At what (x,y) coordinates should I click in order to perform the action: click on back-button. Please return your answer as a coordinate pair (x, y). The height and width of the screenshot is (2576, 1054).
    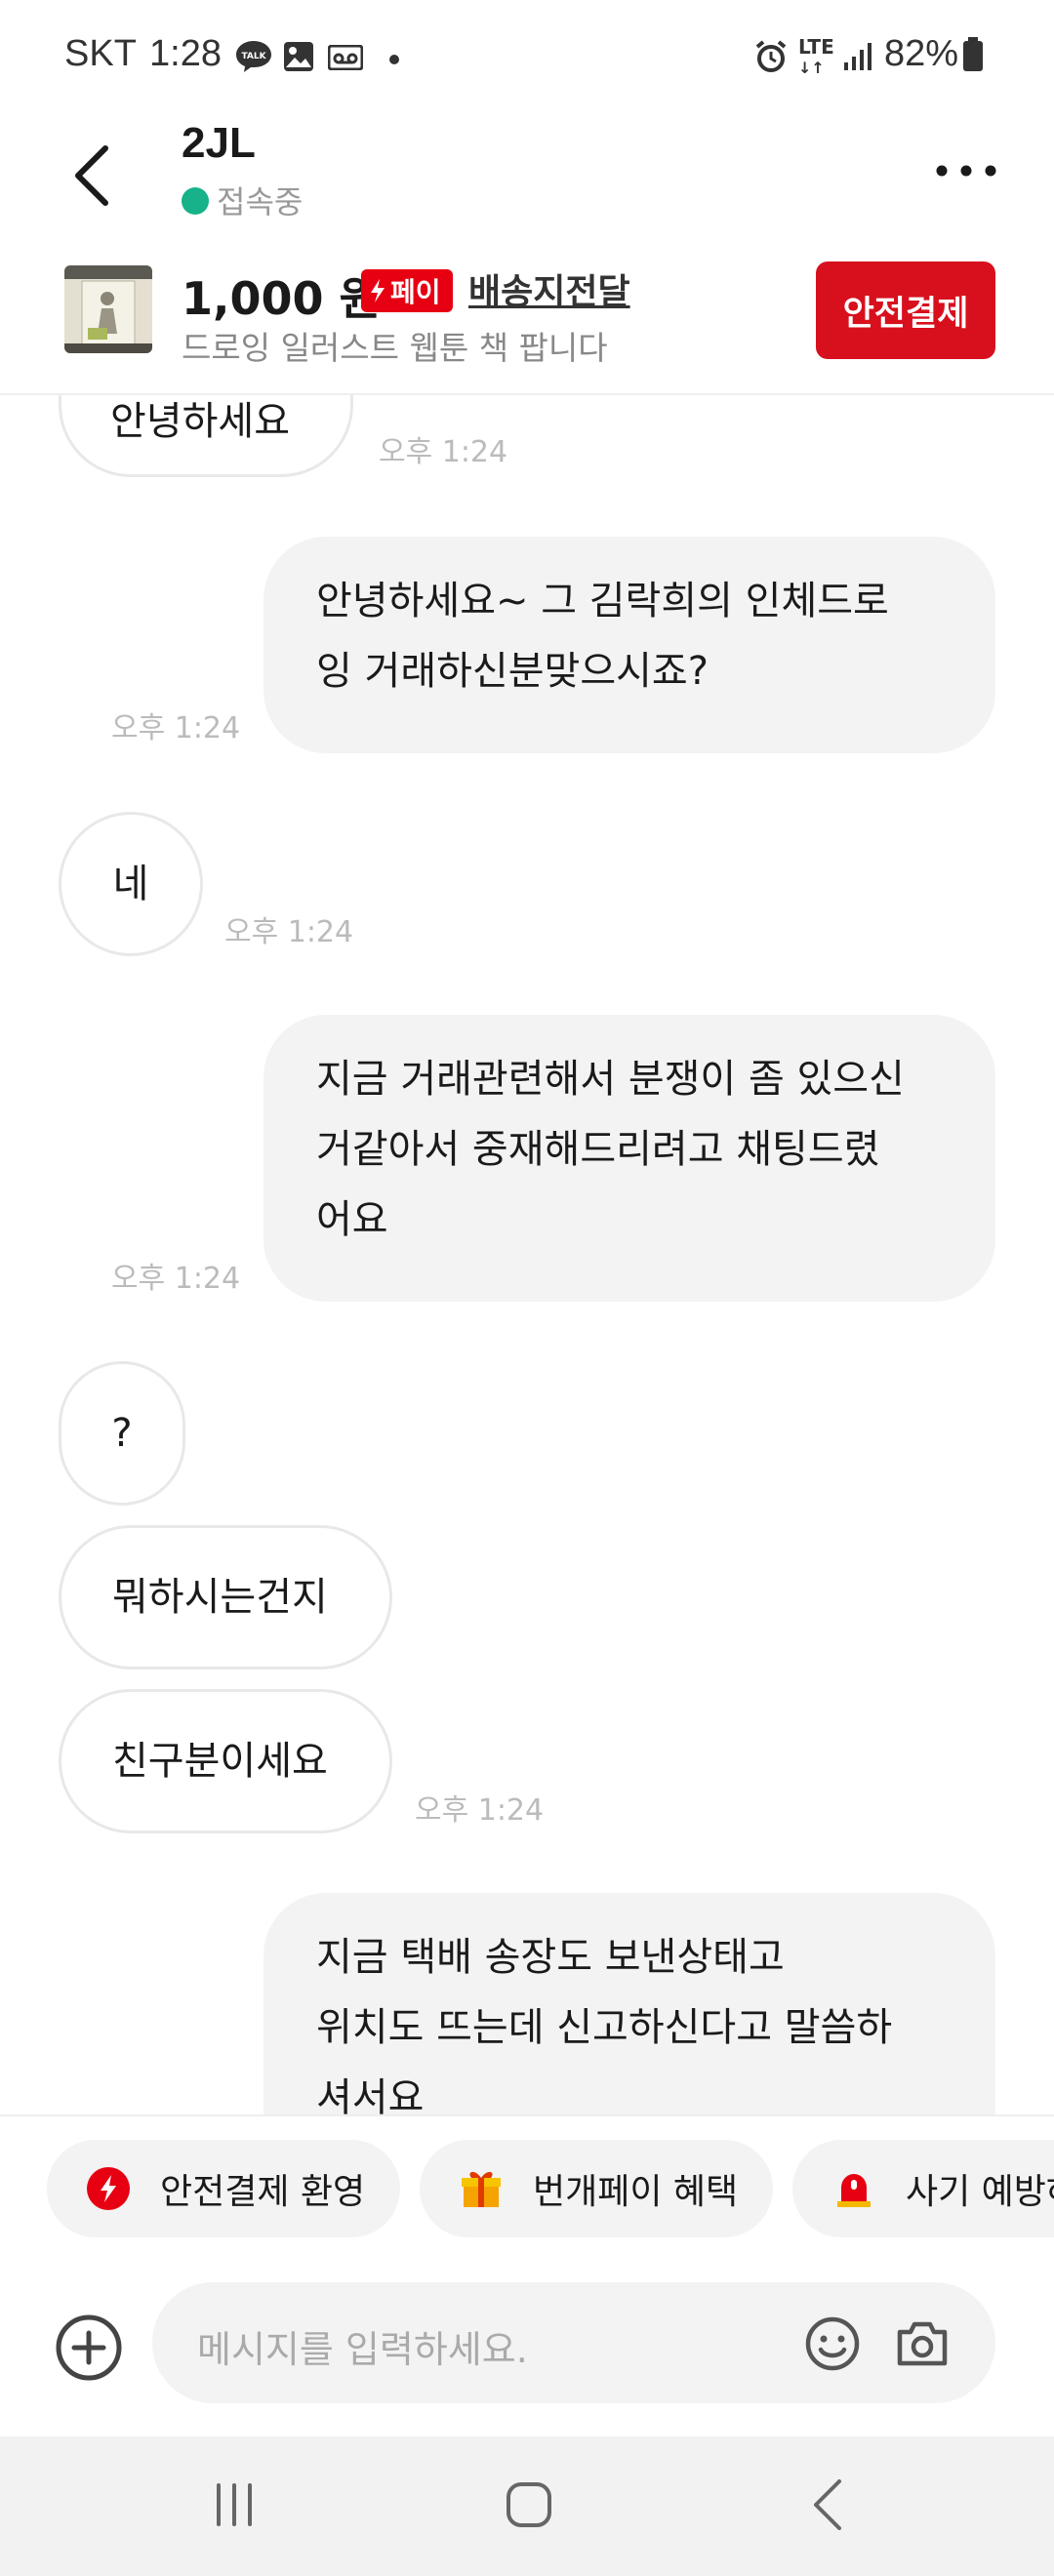
    Looking at the image, I should click on (93, 171).